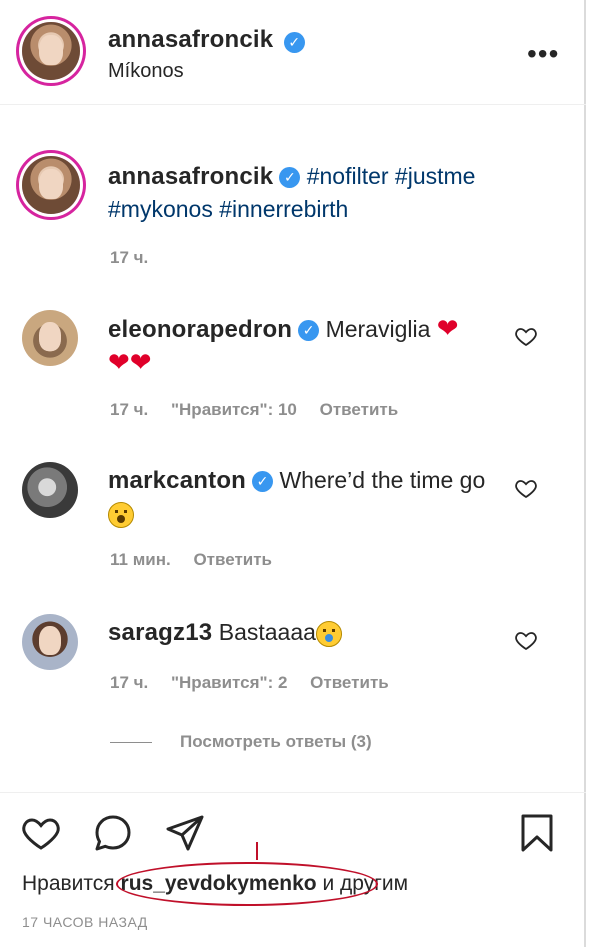 Image resolution: width=600 pixels, height=947 pixels. Describe the element at coordinates (140, 559) in the screenshot. I see `comment-time: 11 мин.` at that location.